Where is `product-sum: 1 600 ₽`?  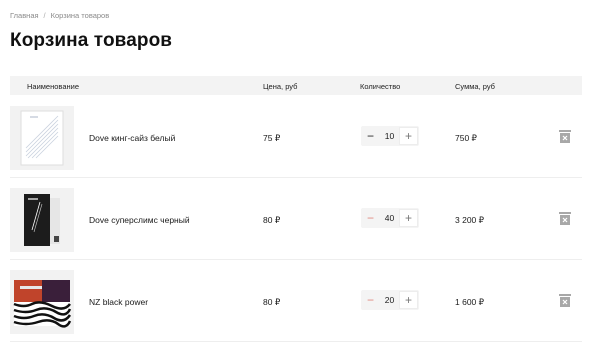
product-sum: 1 600 ₽ is located at coordinates (470, 302).